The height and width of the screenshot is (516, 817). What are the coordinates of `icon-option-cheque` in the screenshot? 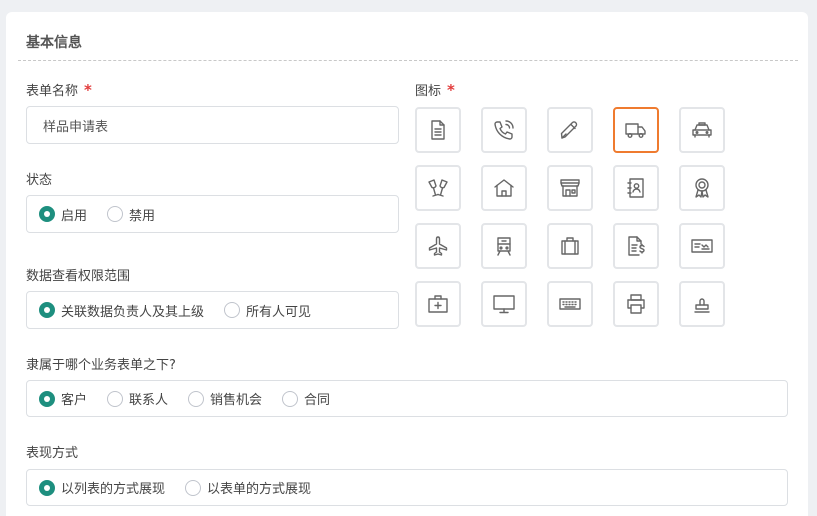 It's located at (702, 246).